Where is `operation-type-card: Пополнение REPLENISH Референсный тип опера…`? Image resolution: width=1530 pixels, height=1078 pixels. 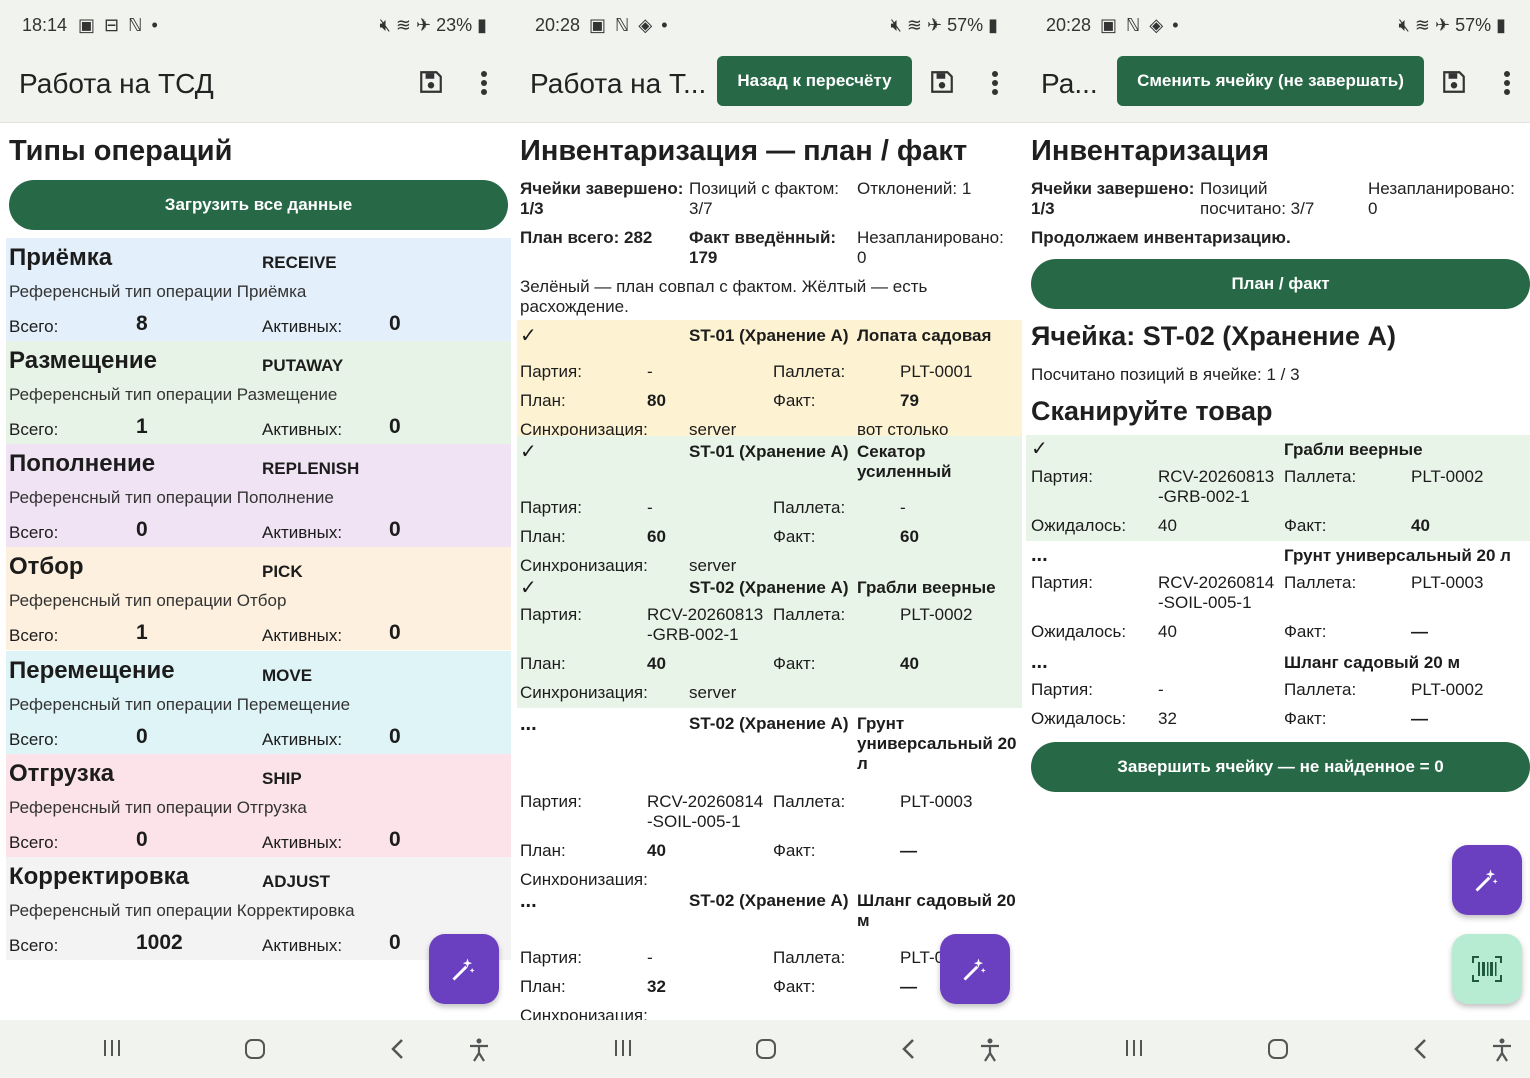 operation-type-card: Пополнение REPLENISH Референсный тип опера… is located at coordinates (258, 495).